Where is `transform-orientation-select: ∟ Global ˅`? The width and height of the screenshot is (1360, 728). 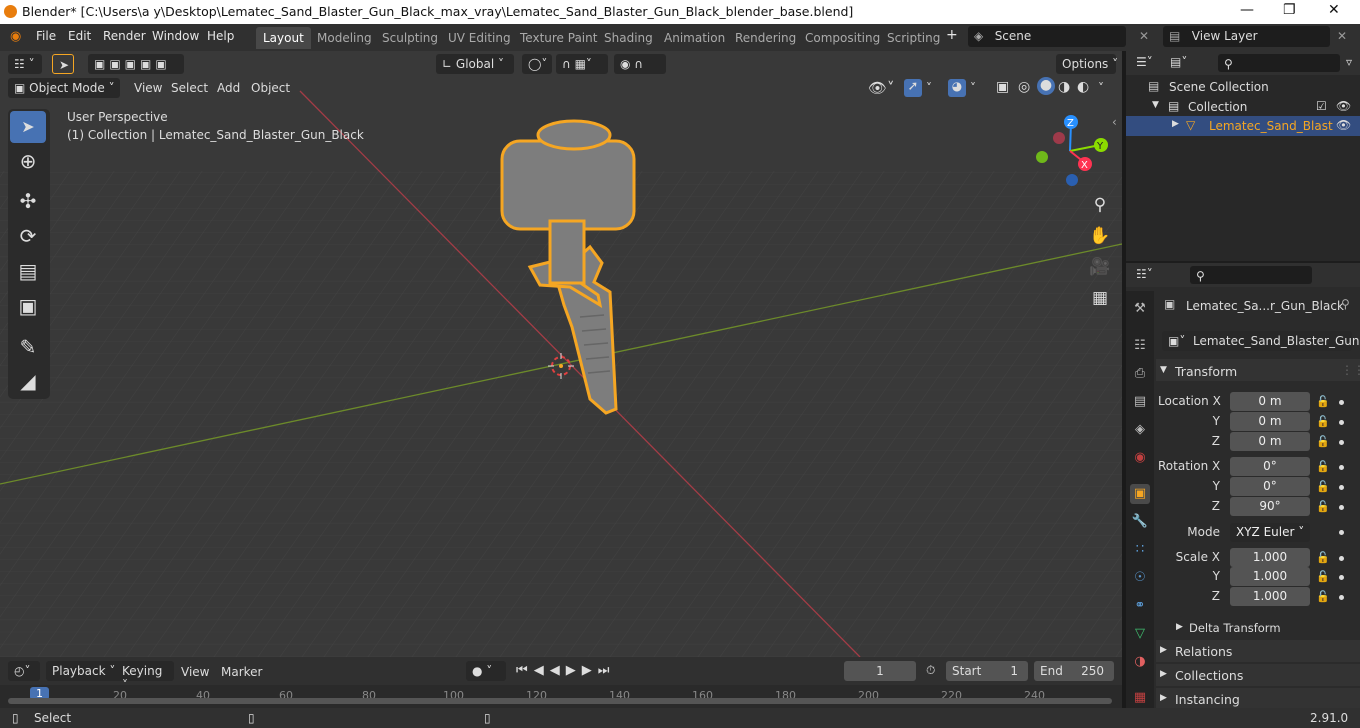
transform-orientation-select: ∟ Global ˅ is located at coordinates (475, 64).